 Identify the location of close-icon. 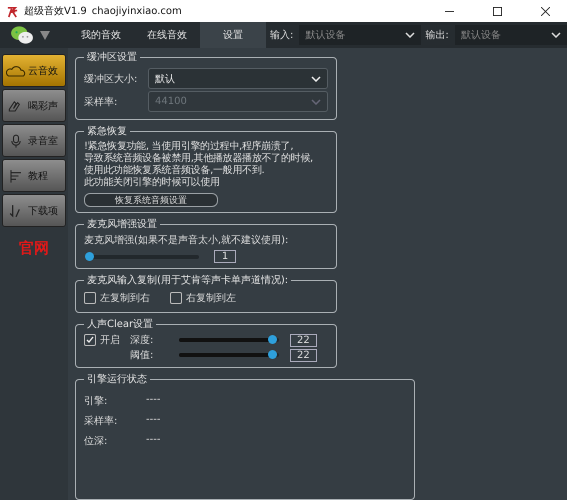
(545, 11).